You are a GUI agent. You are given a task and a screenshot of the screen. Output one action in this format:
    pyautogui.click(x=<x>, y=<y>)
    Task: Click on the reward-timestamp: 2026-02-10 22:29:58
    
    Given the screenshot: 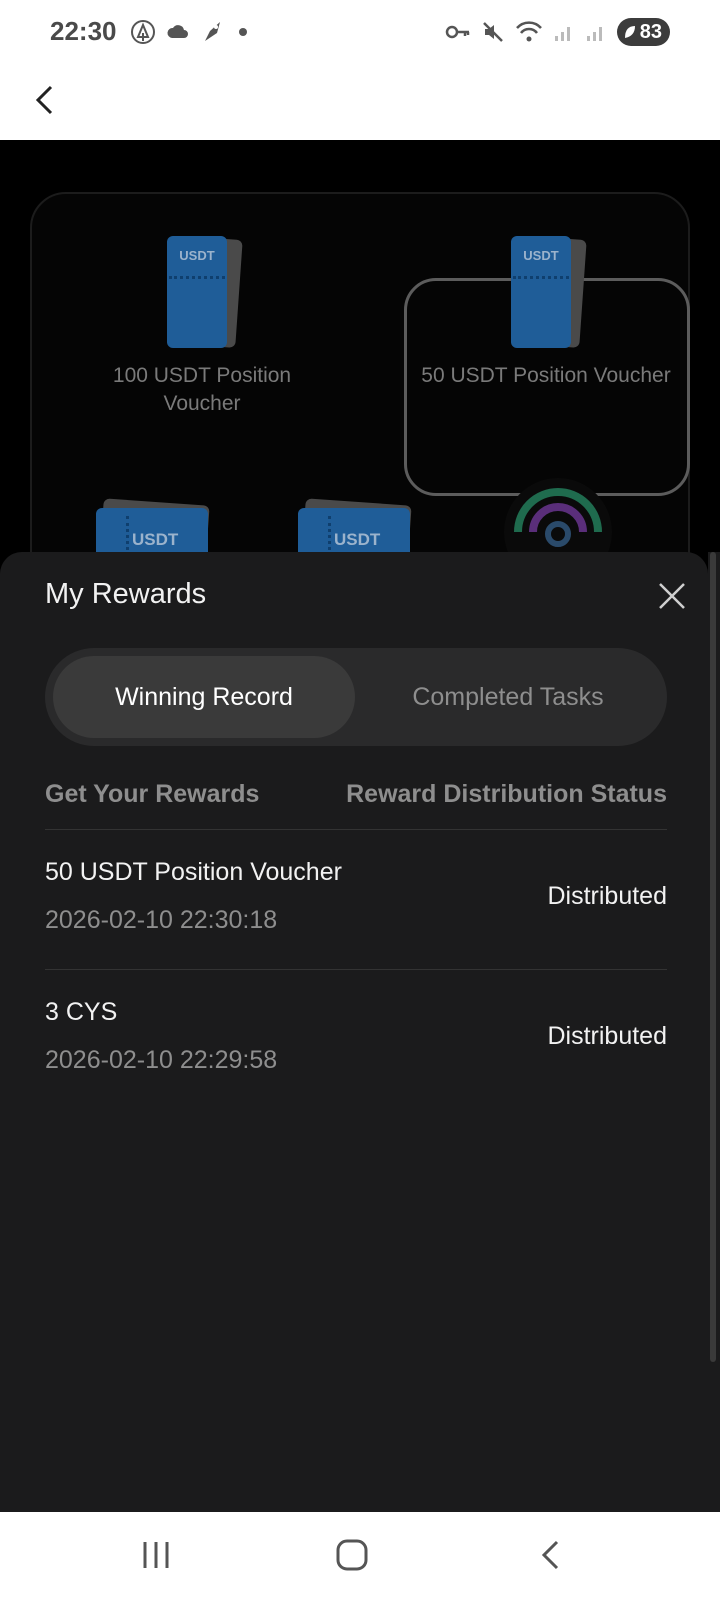 What is the action you would take?
    pyautogui.click(x=161, y=1060)
    